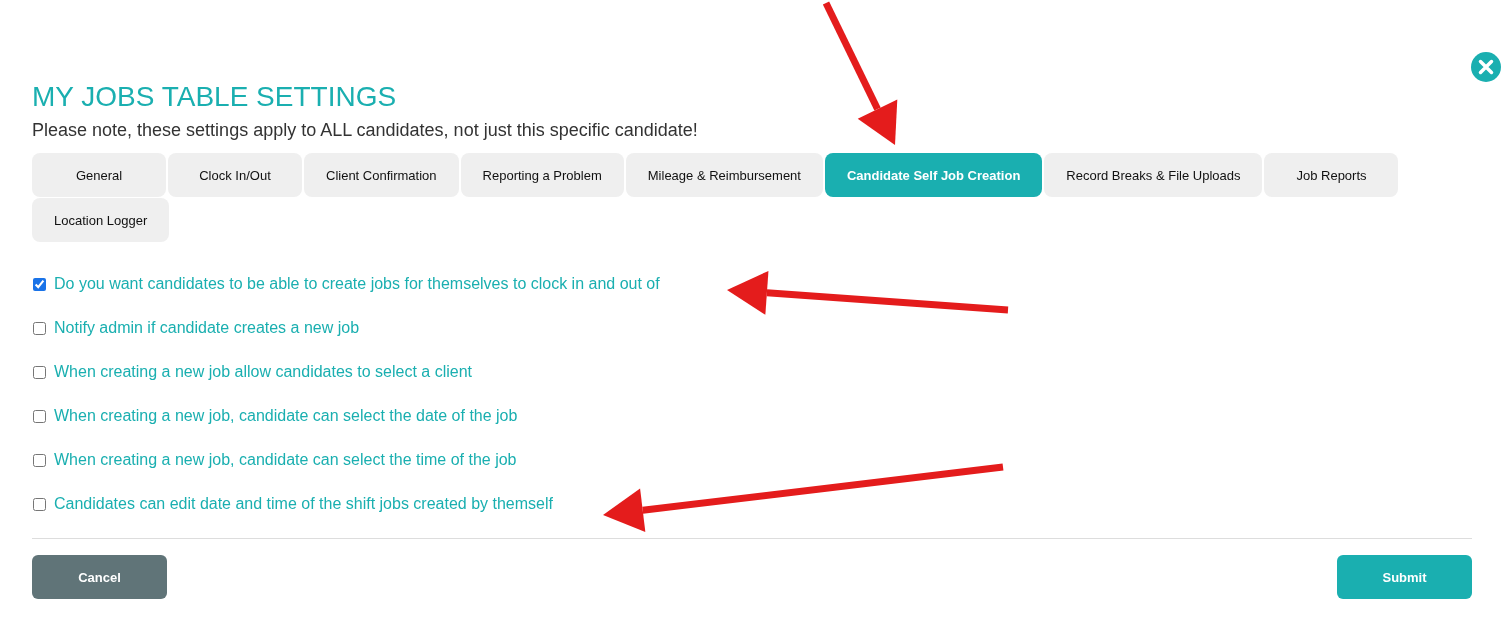 The image size is (1503, 640). What do you see at coordinates (235, 175) in the screenshot?
I see `settings-tab: Clock In/Out` at bounding box center [235, 175].